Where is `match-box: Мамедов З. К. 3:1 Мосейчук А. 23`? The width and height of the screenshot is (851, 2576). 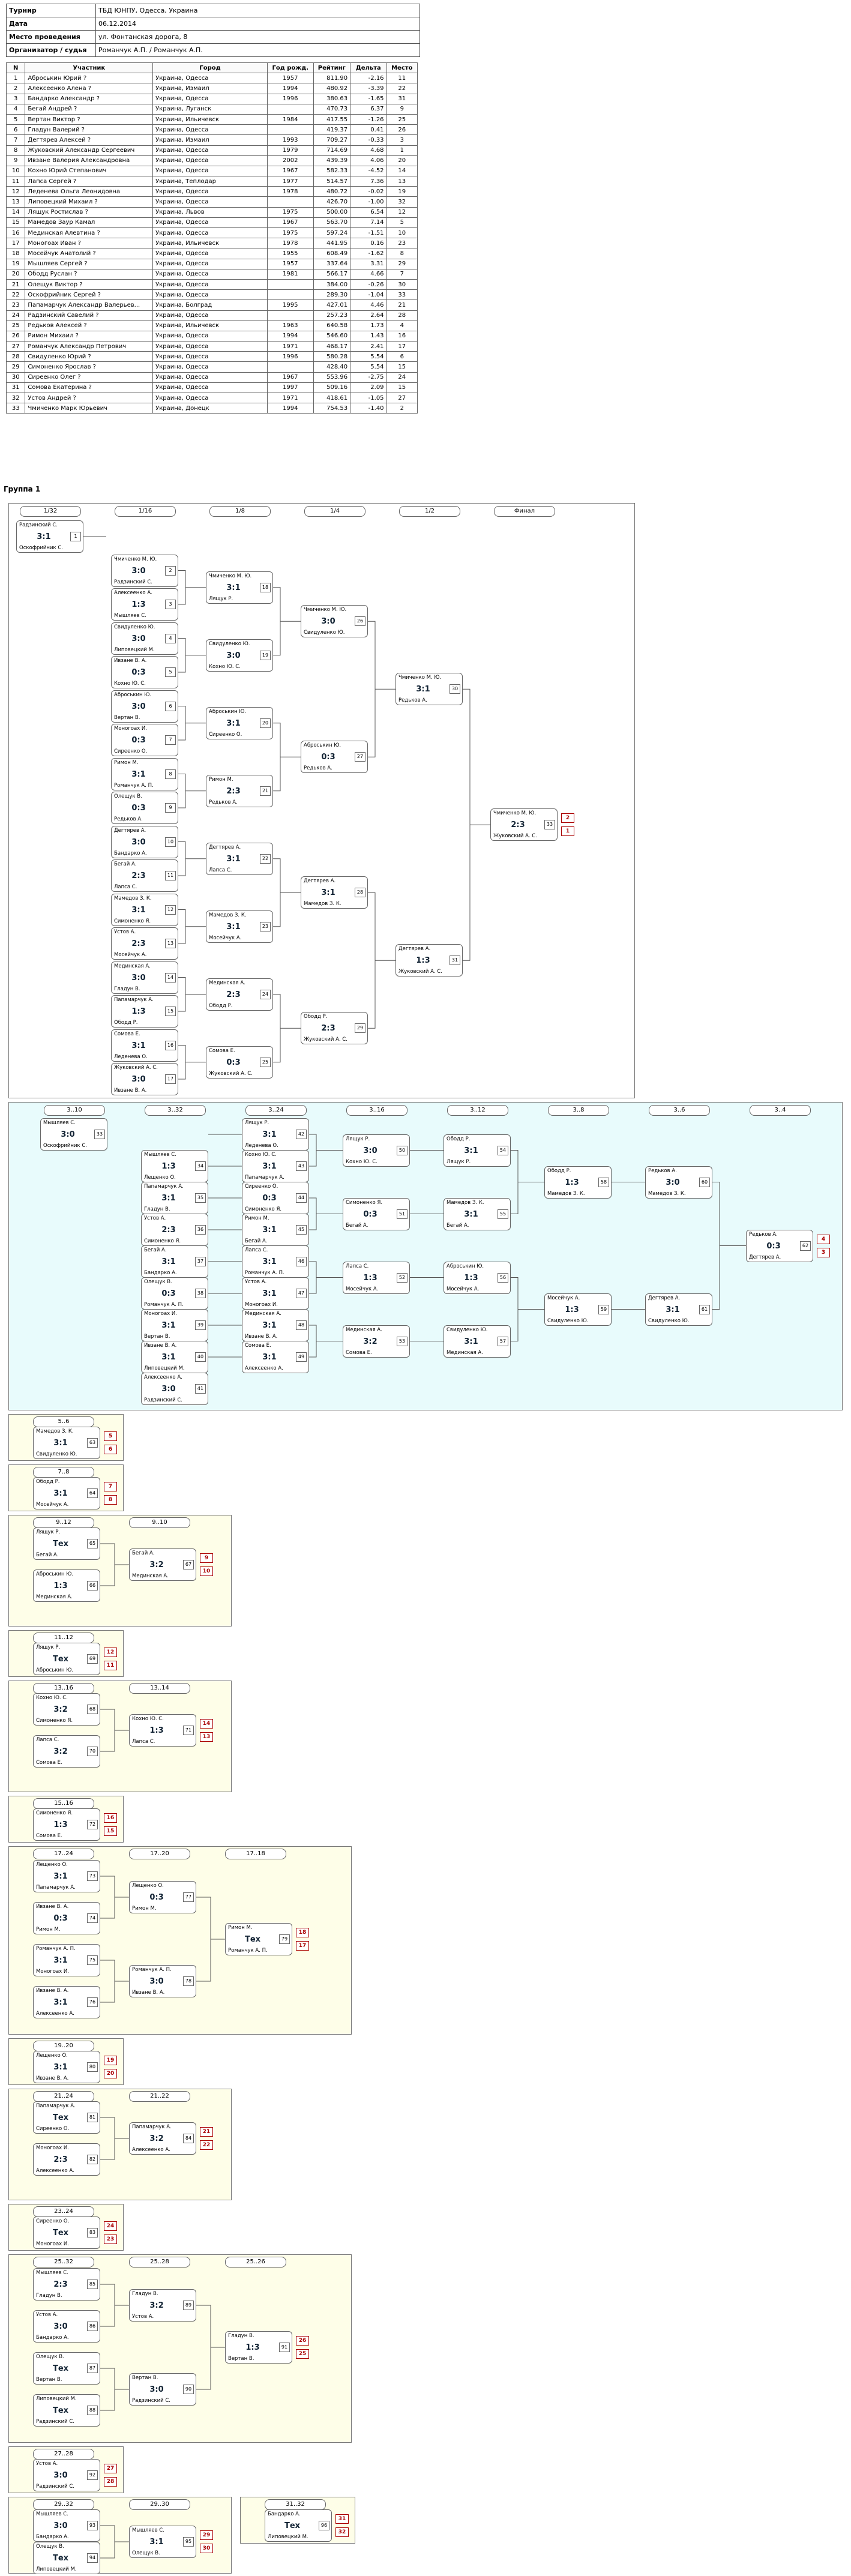 match-box: Мамедов З. К. 3:1 Мосейчук А. 23 is located at coordinates (239, 926).